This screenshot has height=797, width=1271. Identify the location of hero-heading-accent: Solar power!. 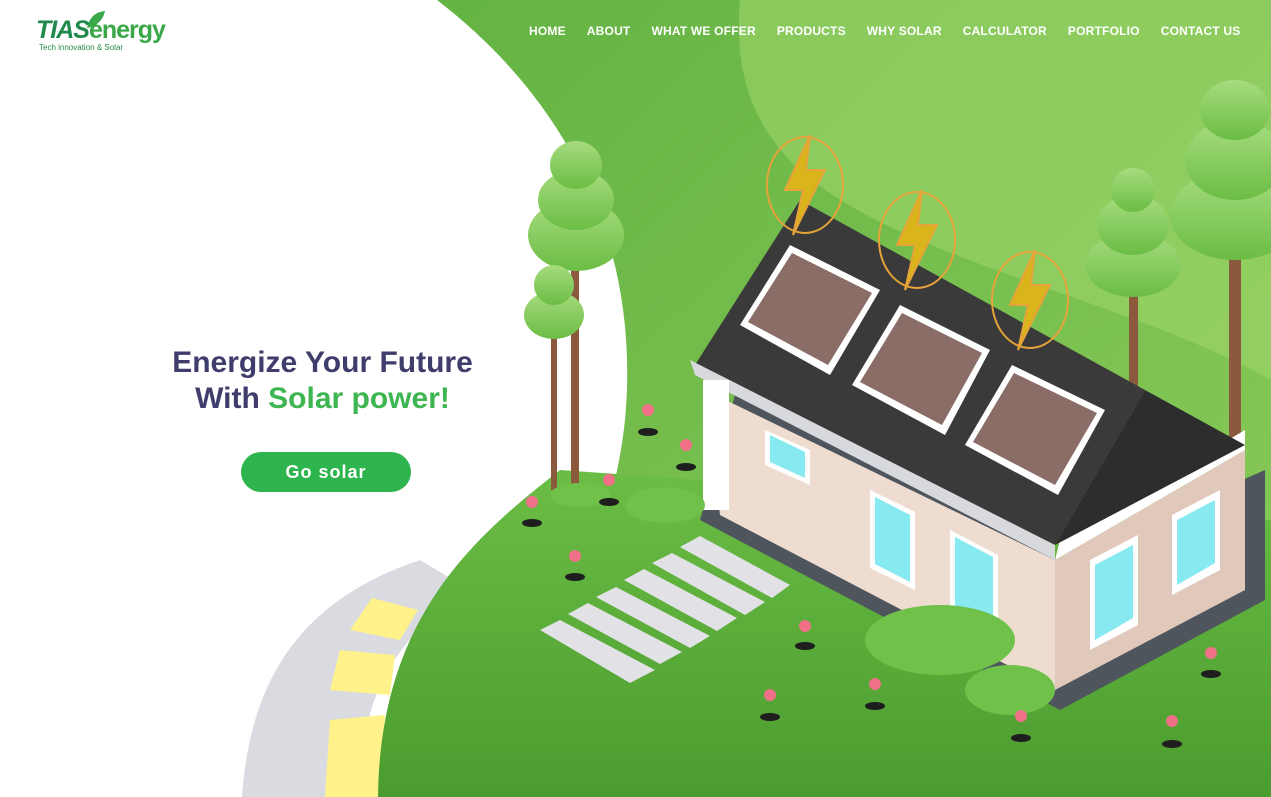
(359, 398).